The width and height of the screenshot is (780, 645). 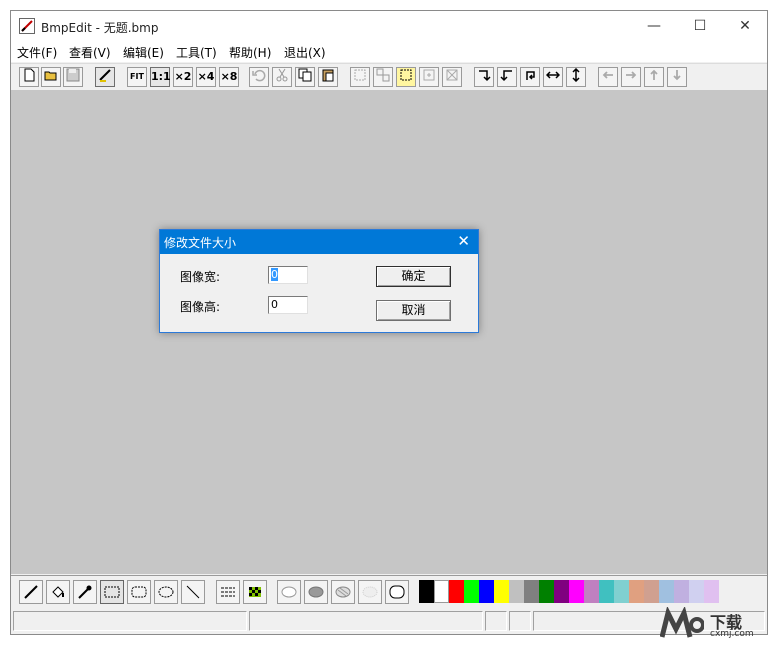 What do you see at coordinates (112, 592) in the screenshot?
I see `rectangle-select-tool-button` at bounding box center [112, 592].